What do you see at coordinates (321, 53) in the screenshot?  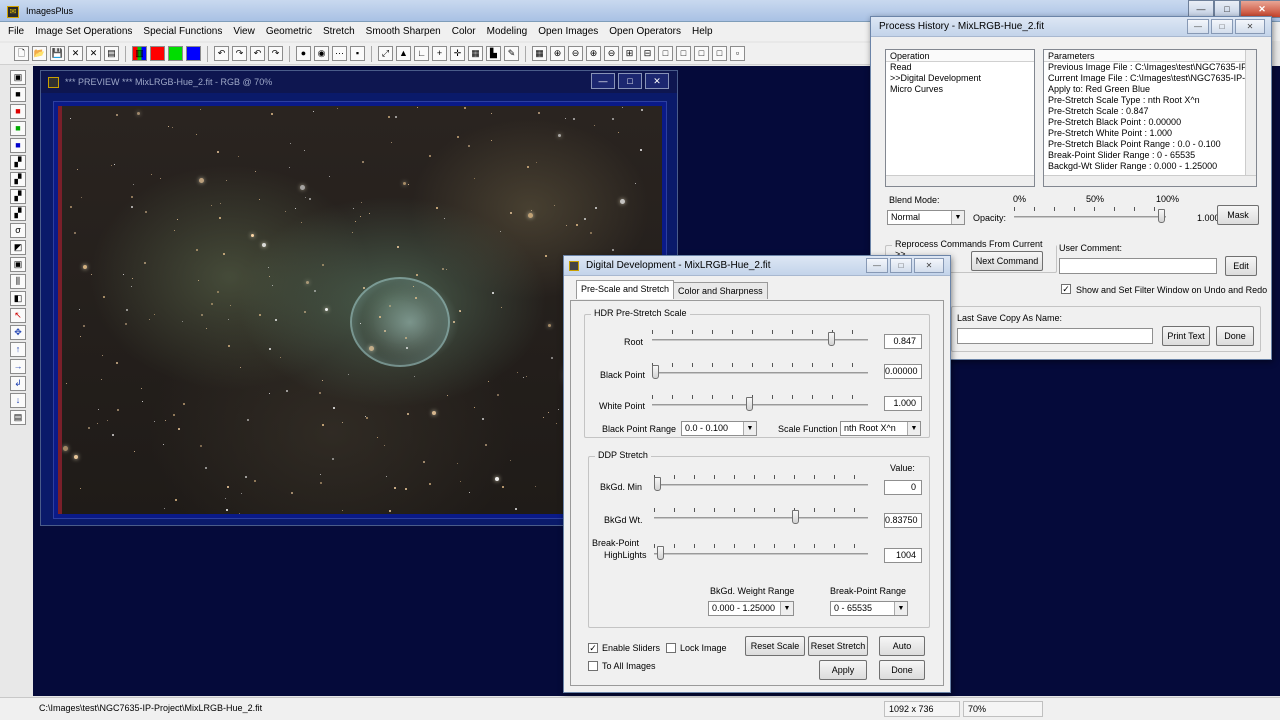 I see `record-icon: ◉` at bounding box center [321, 53].